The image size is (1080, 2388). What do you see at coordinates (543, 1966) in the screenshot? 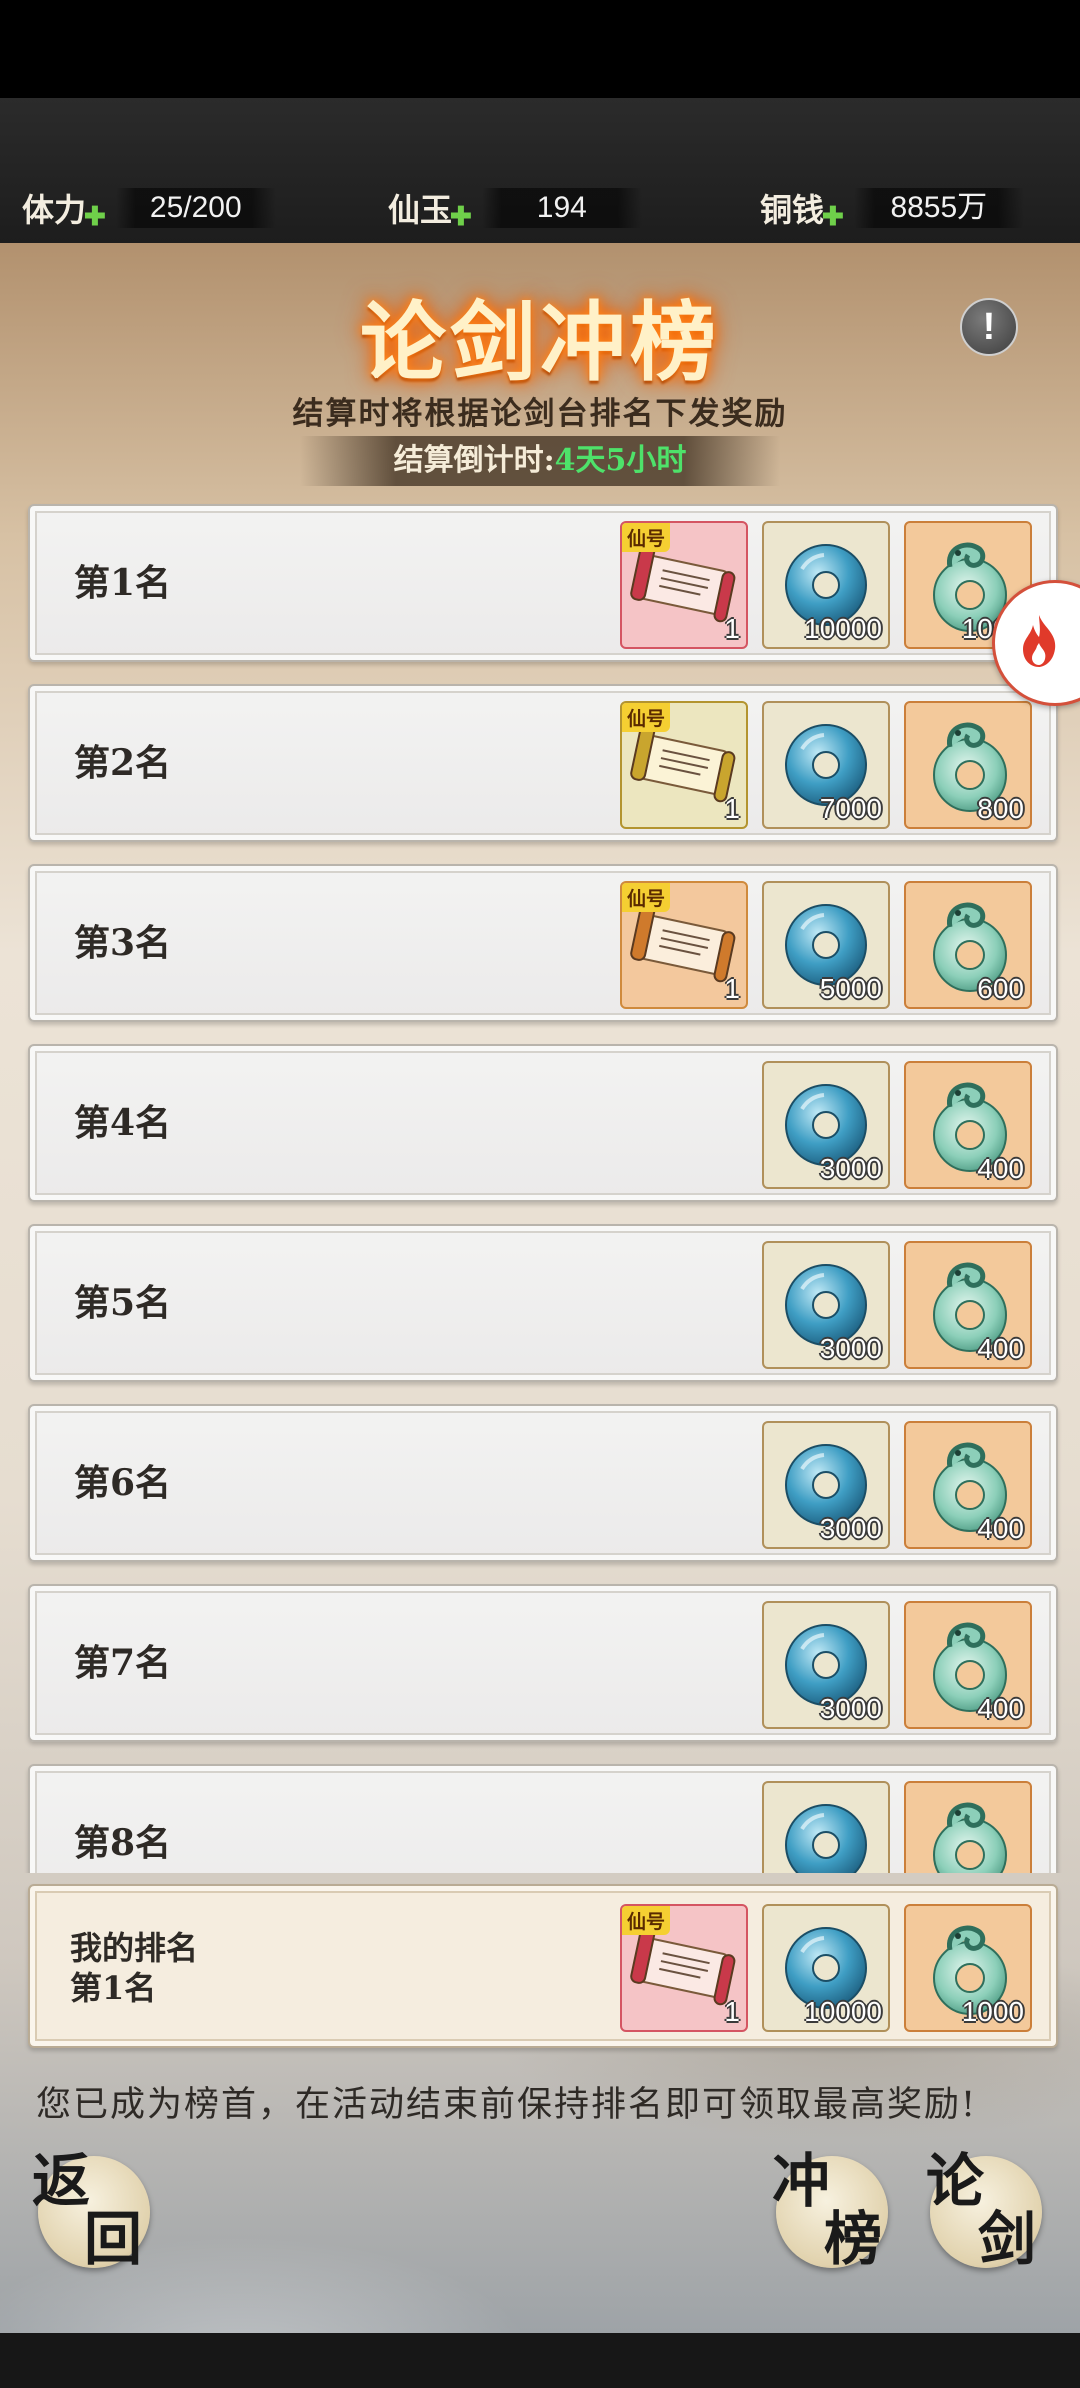
I see `my-rank-row: 我的排名 第1名 仙号 1 10000 1000` at bounding box center [543, 1966].